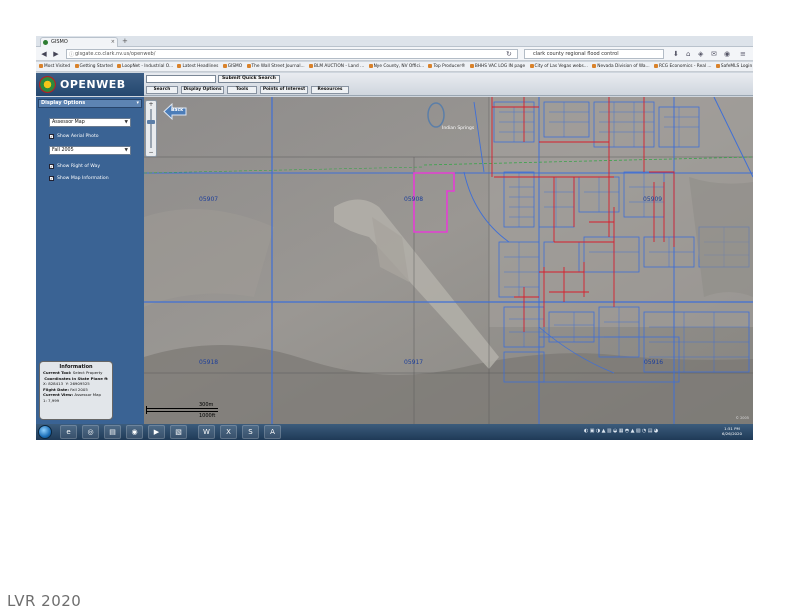 This screenshot has width=793, height=613. What do you see at coordinates (228, 432) in the screenshot?
I see `excel-icon: X` at bounding box center [228, 432].